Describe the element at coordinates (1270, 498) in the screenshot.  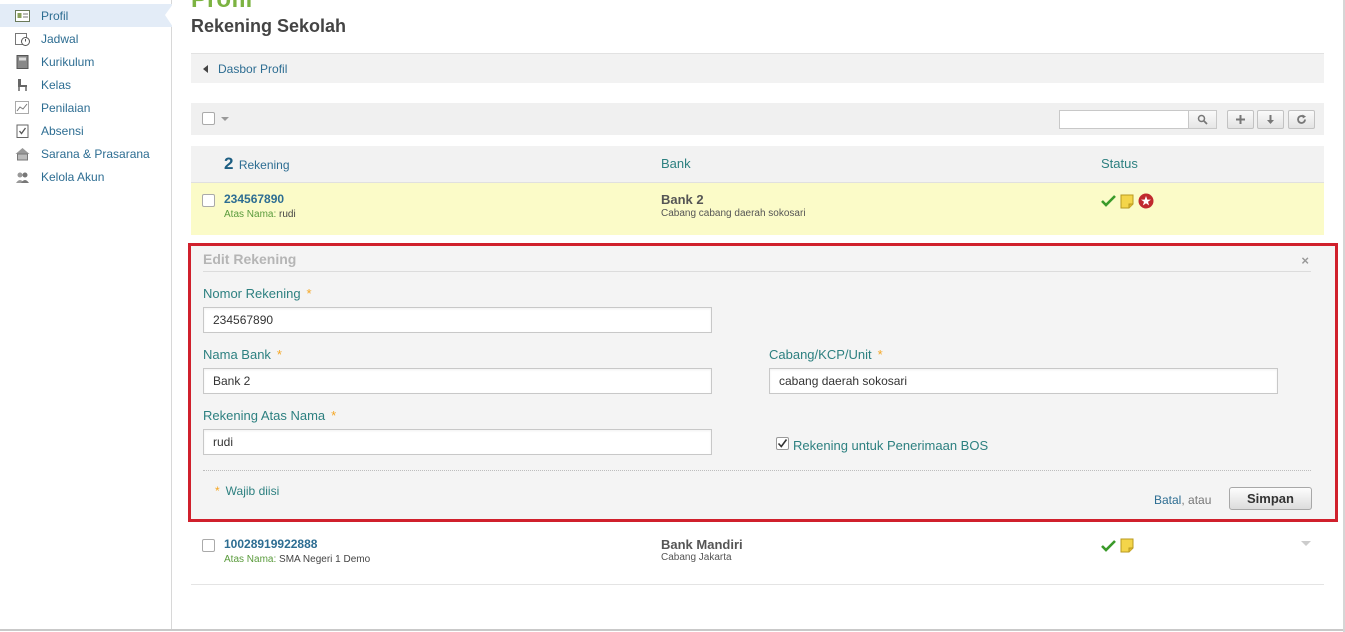
I see `save-button: Simpan` at that location.